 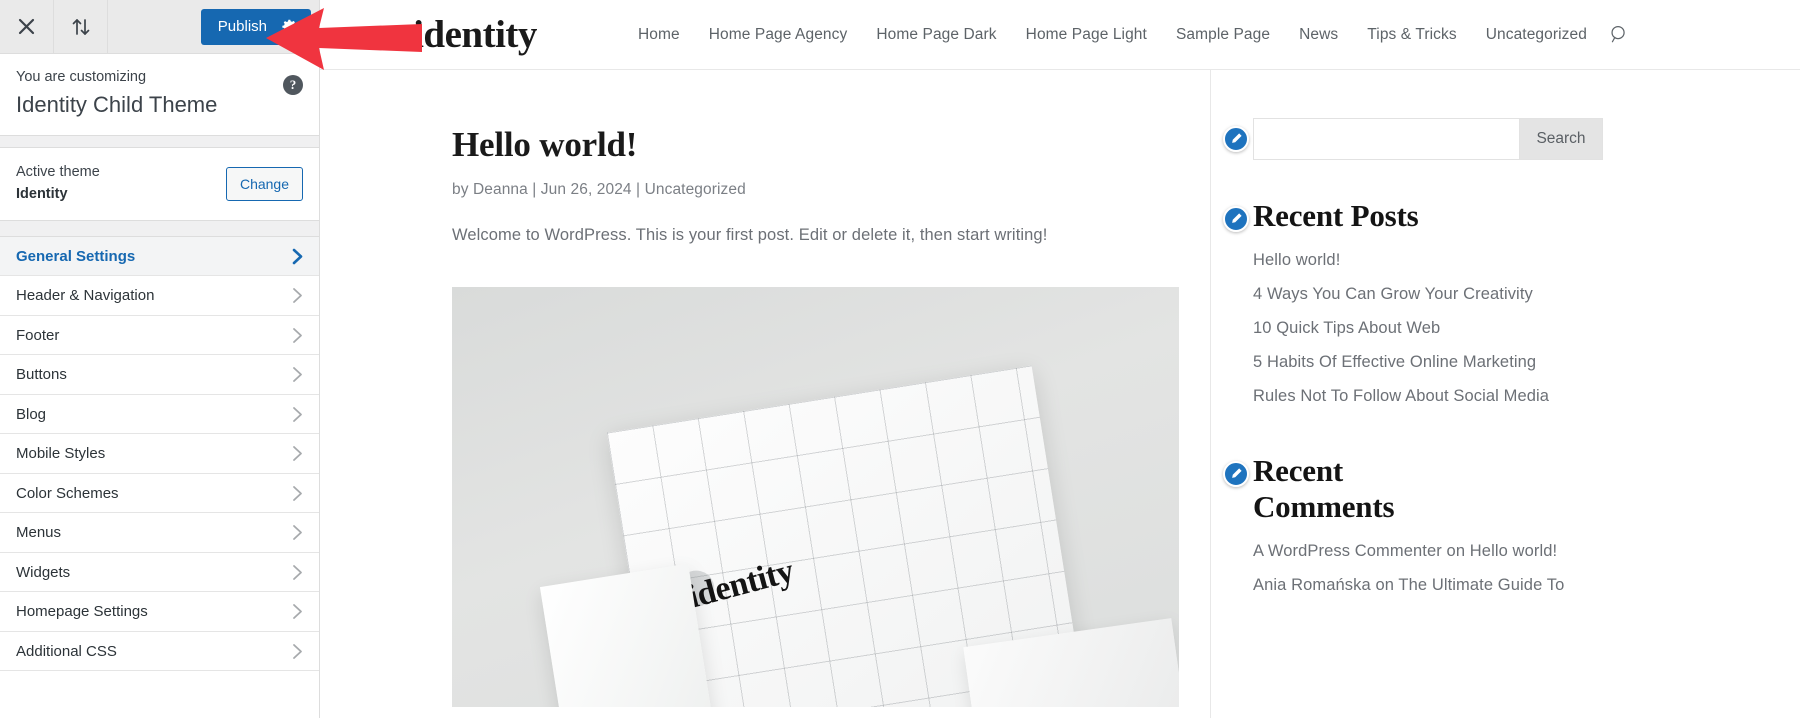 What do you see at coordinates (1411, 35) in the screenshot?
I see `nav-link-tips-tricks: Tips & Tricks` at bounding box center [1411, 35].